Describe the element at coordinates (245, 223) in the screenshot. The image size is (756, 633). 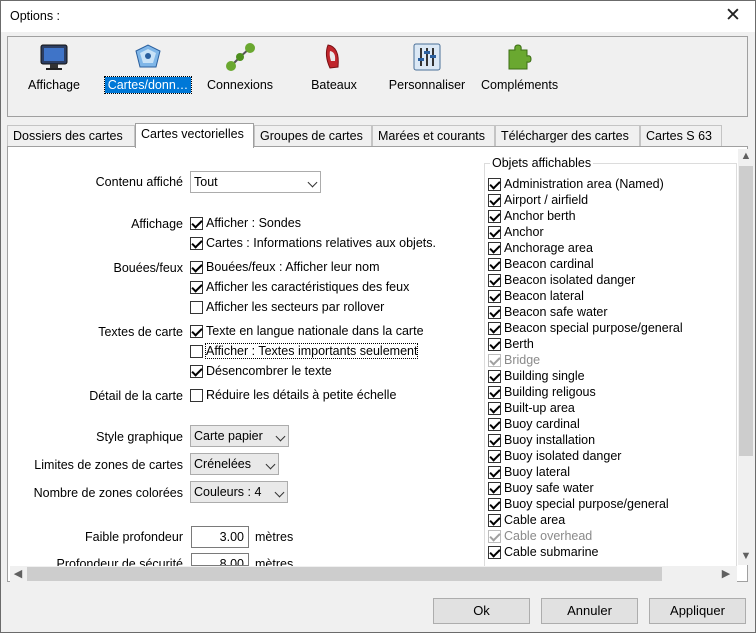
I see `checkbox-sondes: Afficher : Sondes` at that location.